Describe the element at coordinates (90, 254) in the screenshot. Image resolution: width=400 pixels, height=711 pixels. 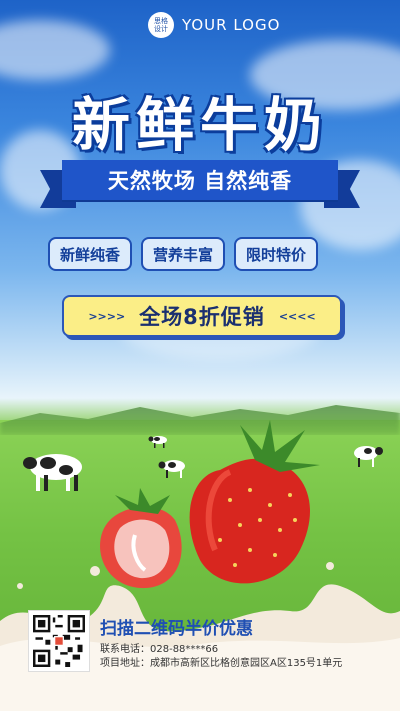
I see `tag-fresh: 新鲜纯香` at that location.